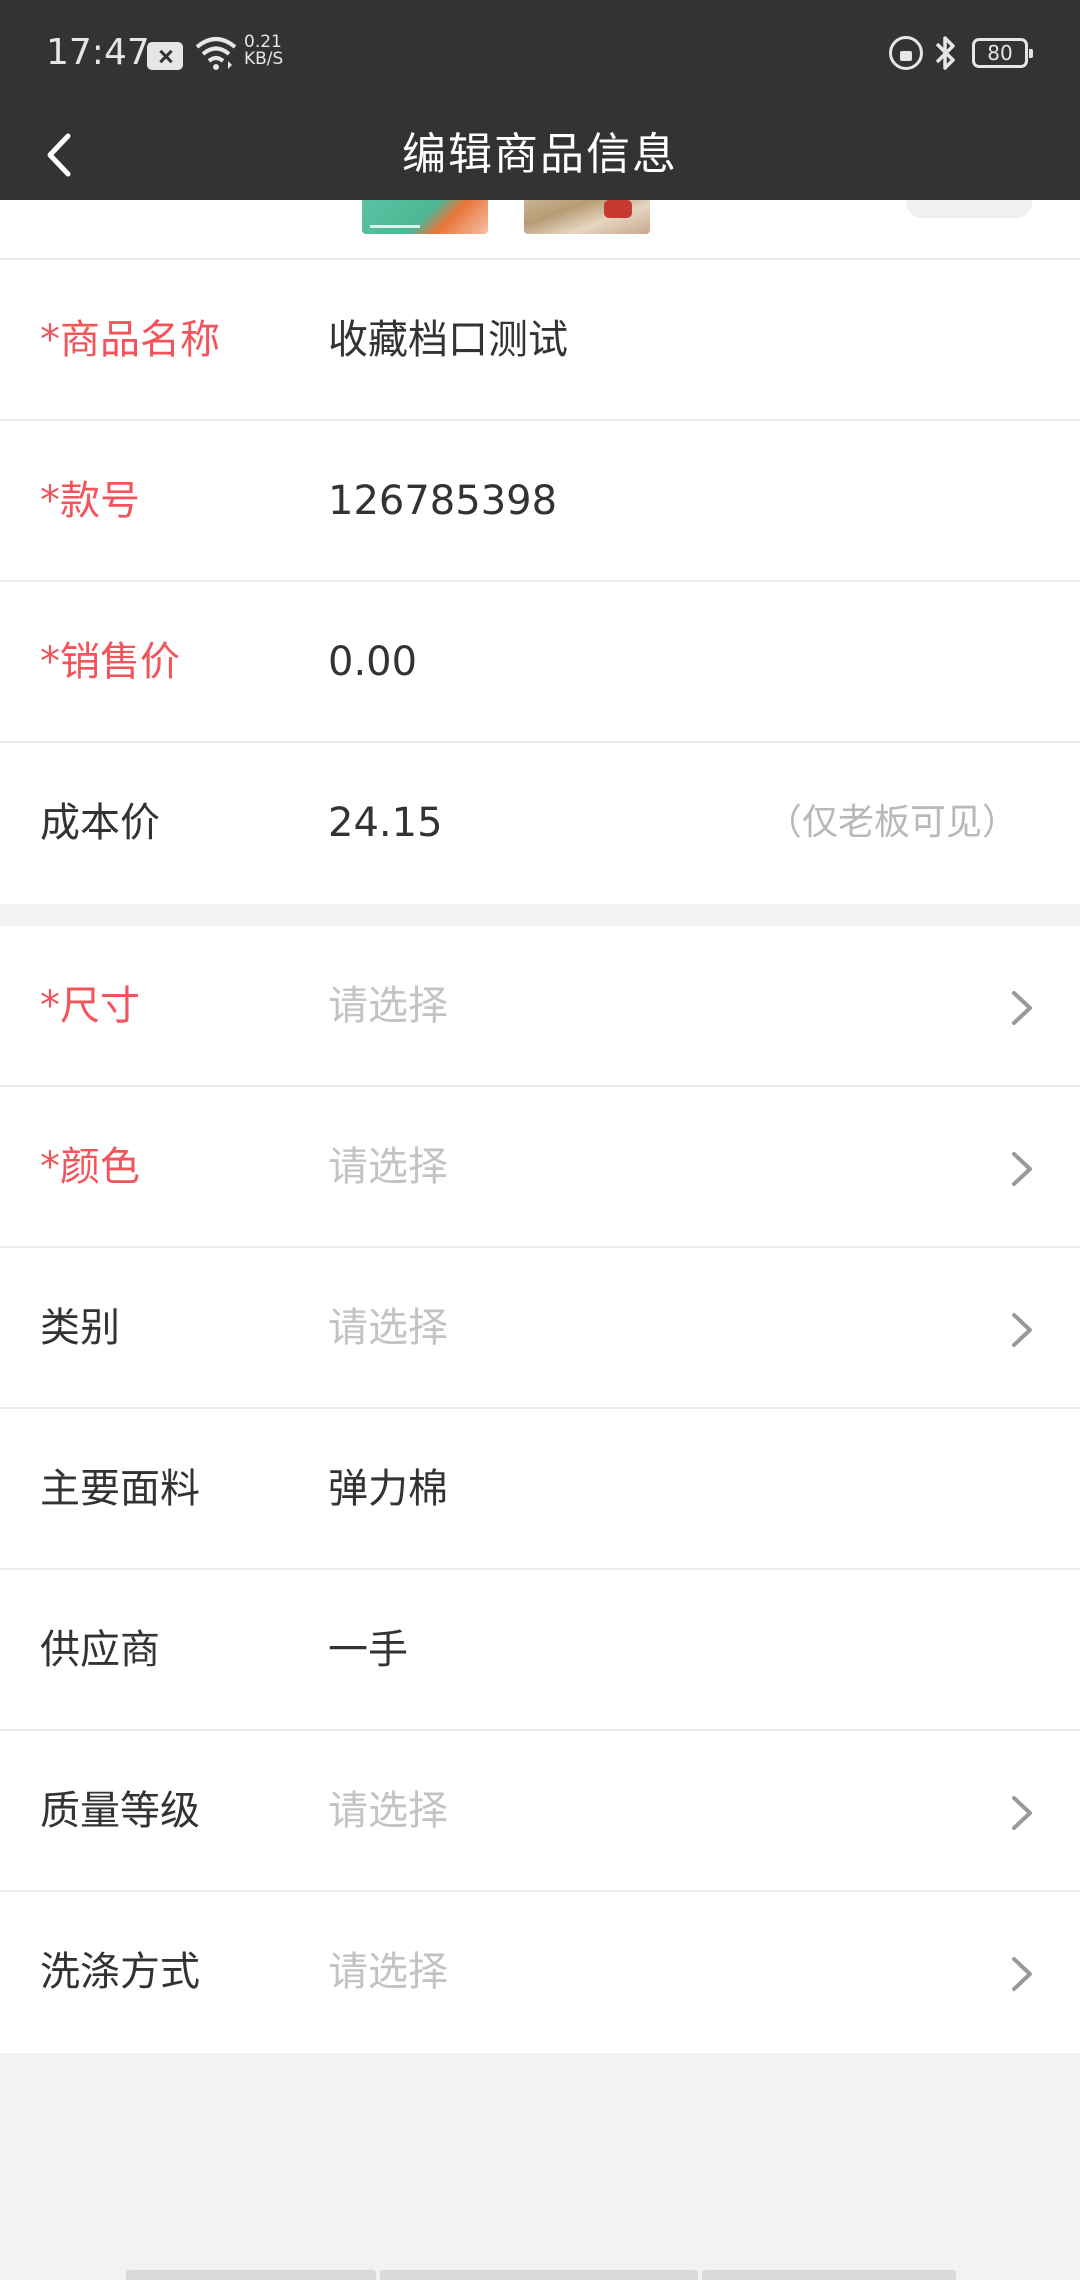  Describe the element at coordinates (120, 1811) in the screenshot. I see `form-row-label: 质量等级` at that location.